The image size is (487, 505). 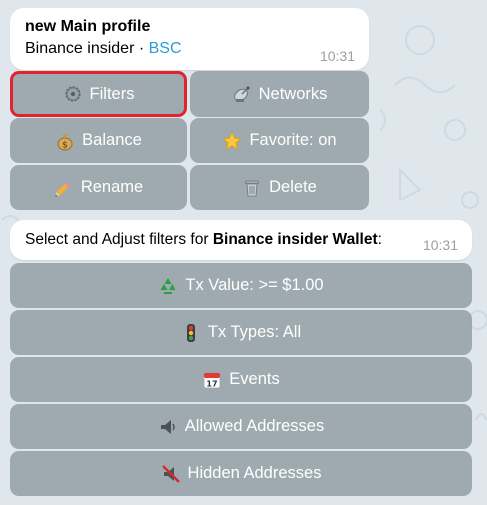 What do you see at coordinates (379, 239) in the screenshot?
I see `filters-message-suffix: :` at bounding box center [379, 239].